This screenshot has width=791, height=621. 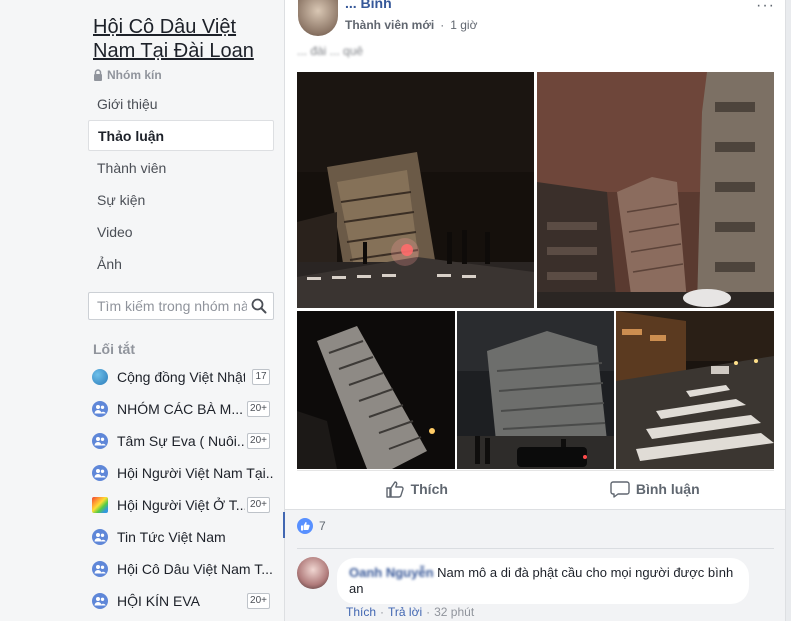 What do you see at coordinates (318, 18) in the screenshot?
I see `author-avatar` at bounding box center [318, 18].